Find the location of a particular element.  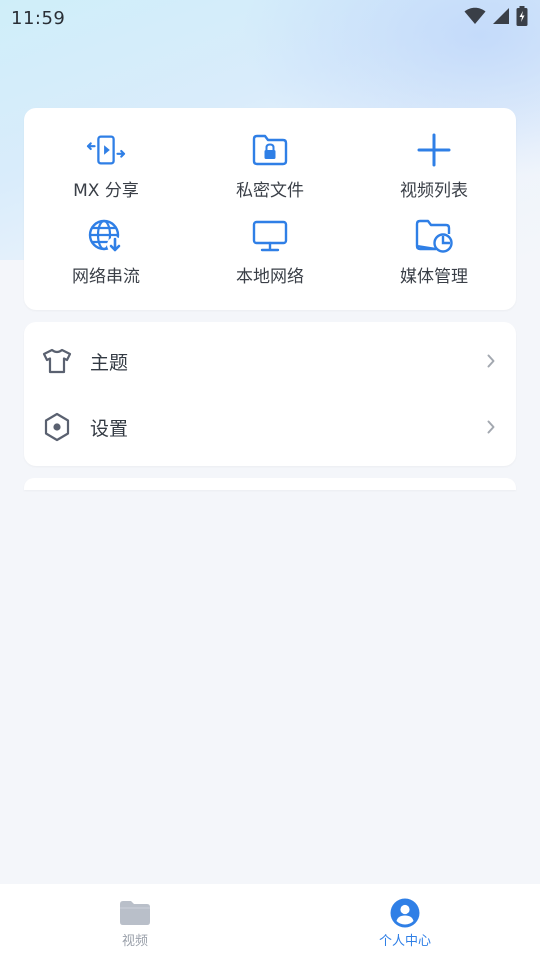

media-folder-icon is located at coordinates (434, 236).